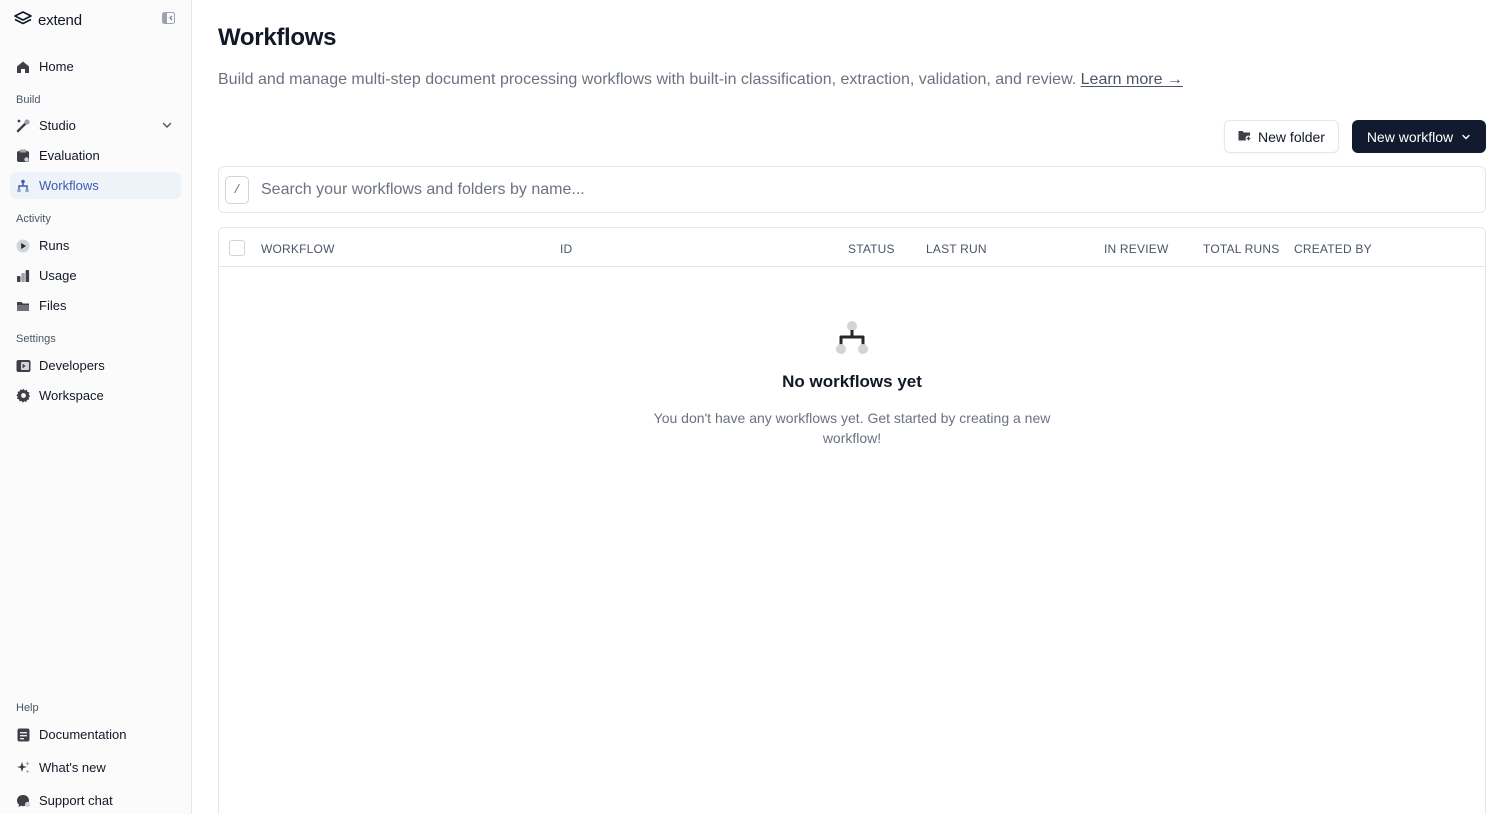 The height and width of the screenshot is (814, 1512). I want to click on section-label-build: Build, so click(28, 100).